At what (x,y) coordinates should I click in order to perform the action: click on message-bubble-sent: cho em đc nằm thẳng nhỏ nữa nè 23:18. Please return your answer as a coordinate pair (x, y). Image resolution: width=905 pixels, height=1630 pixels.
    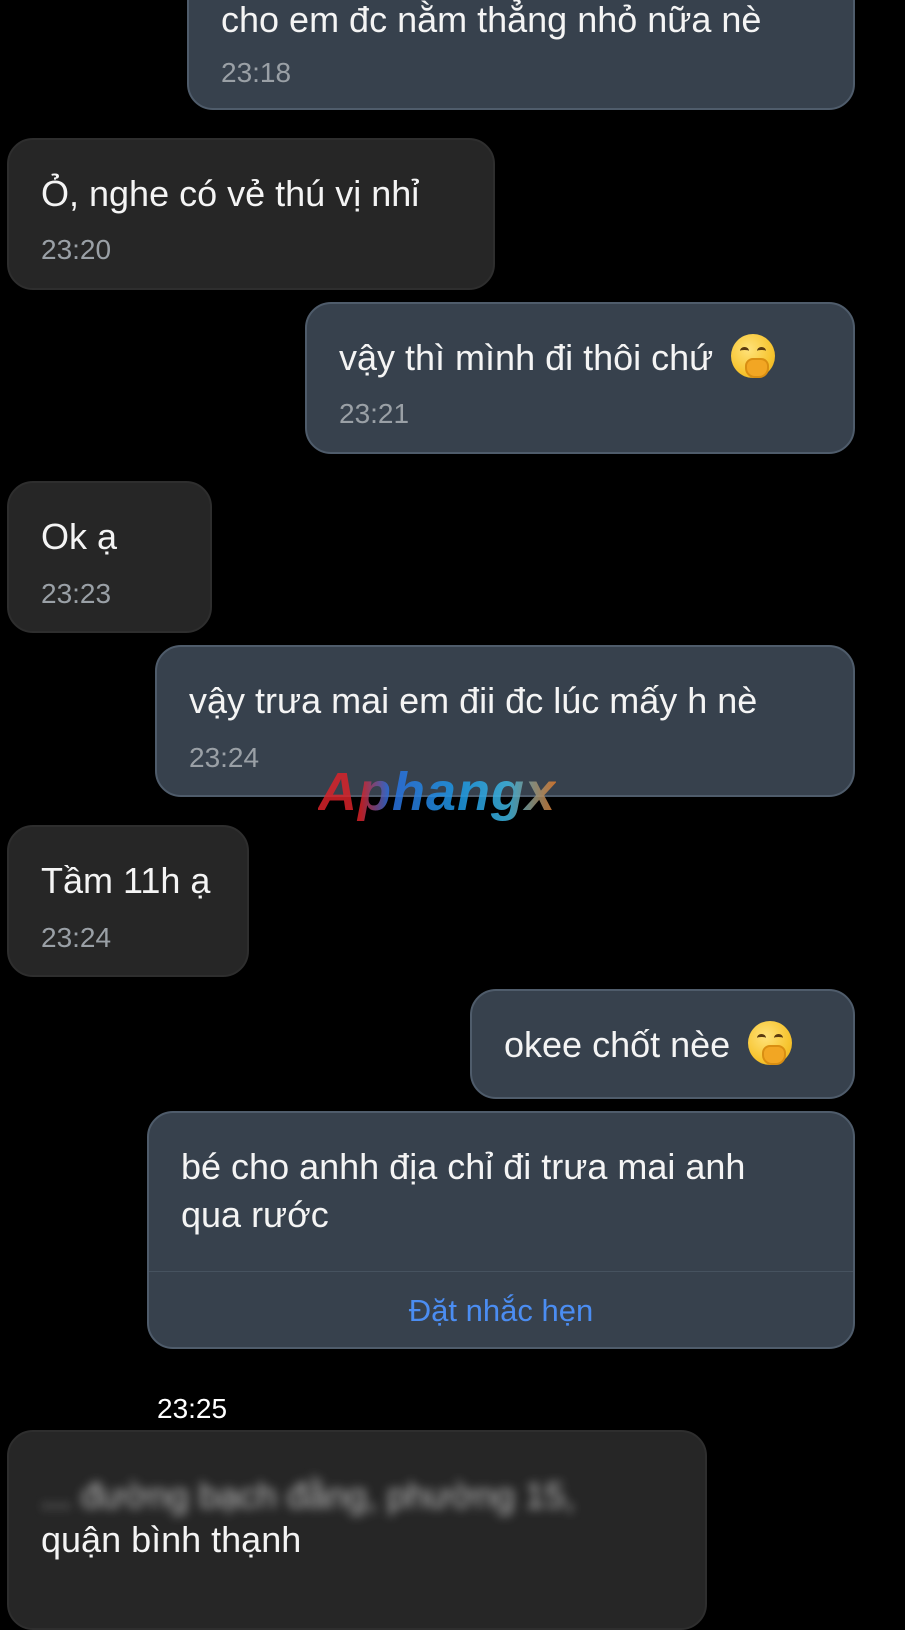
    Looking at the image, I should click on (521, 55).